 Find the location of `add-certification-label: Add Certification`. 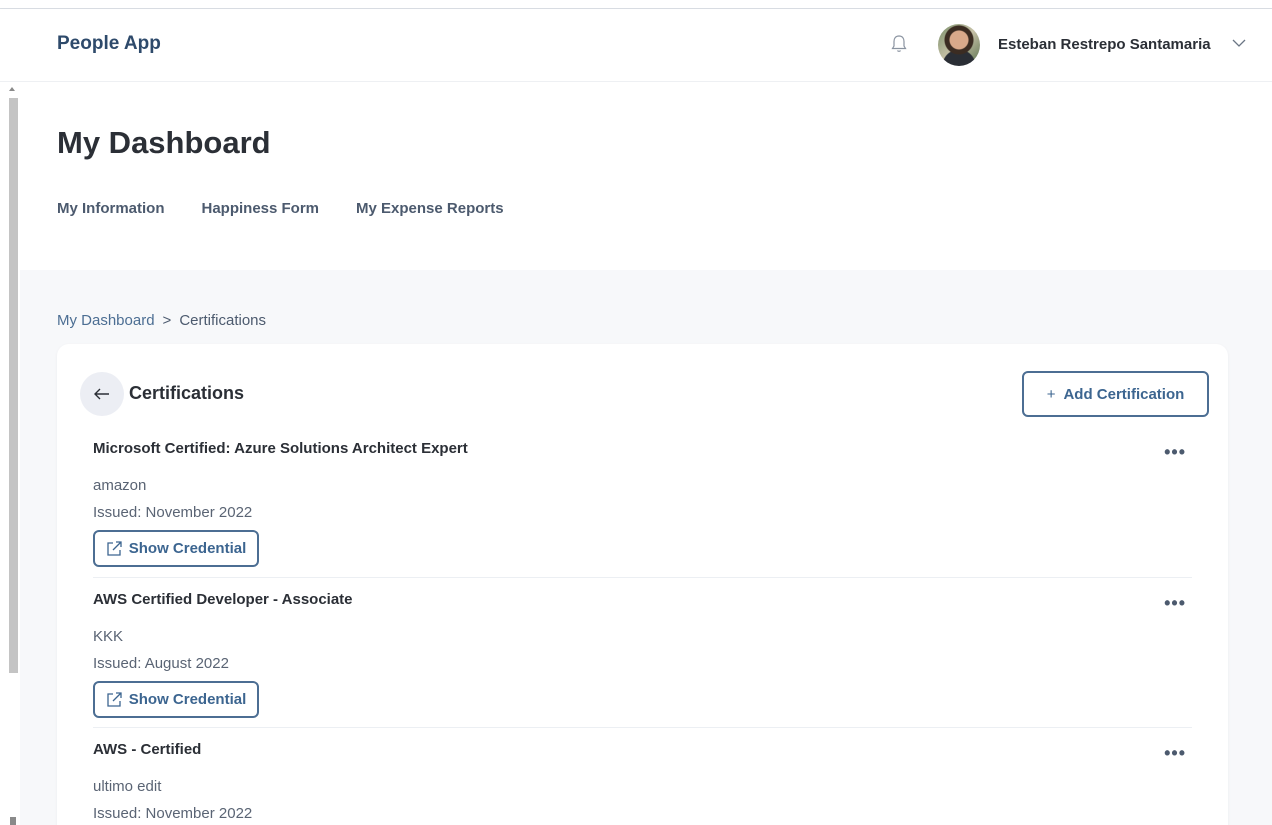

add-certification-label: Add Certification is located at coordinates (1124, 394).